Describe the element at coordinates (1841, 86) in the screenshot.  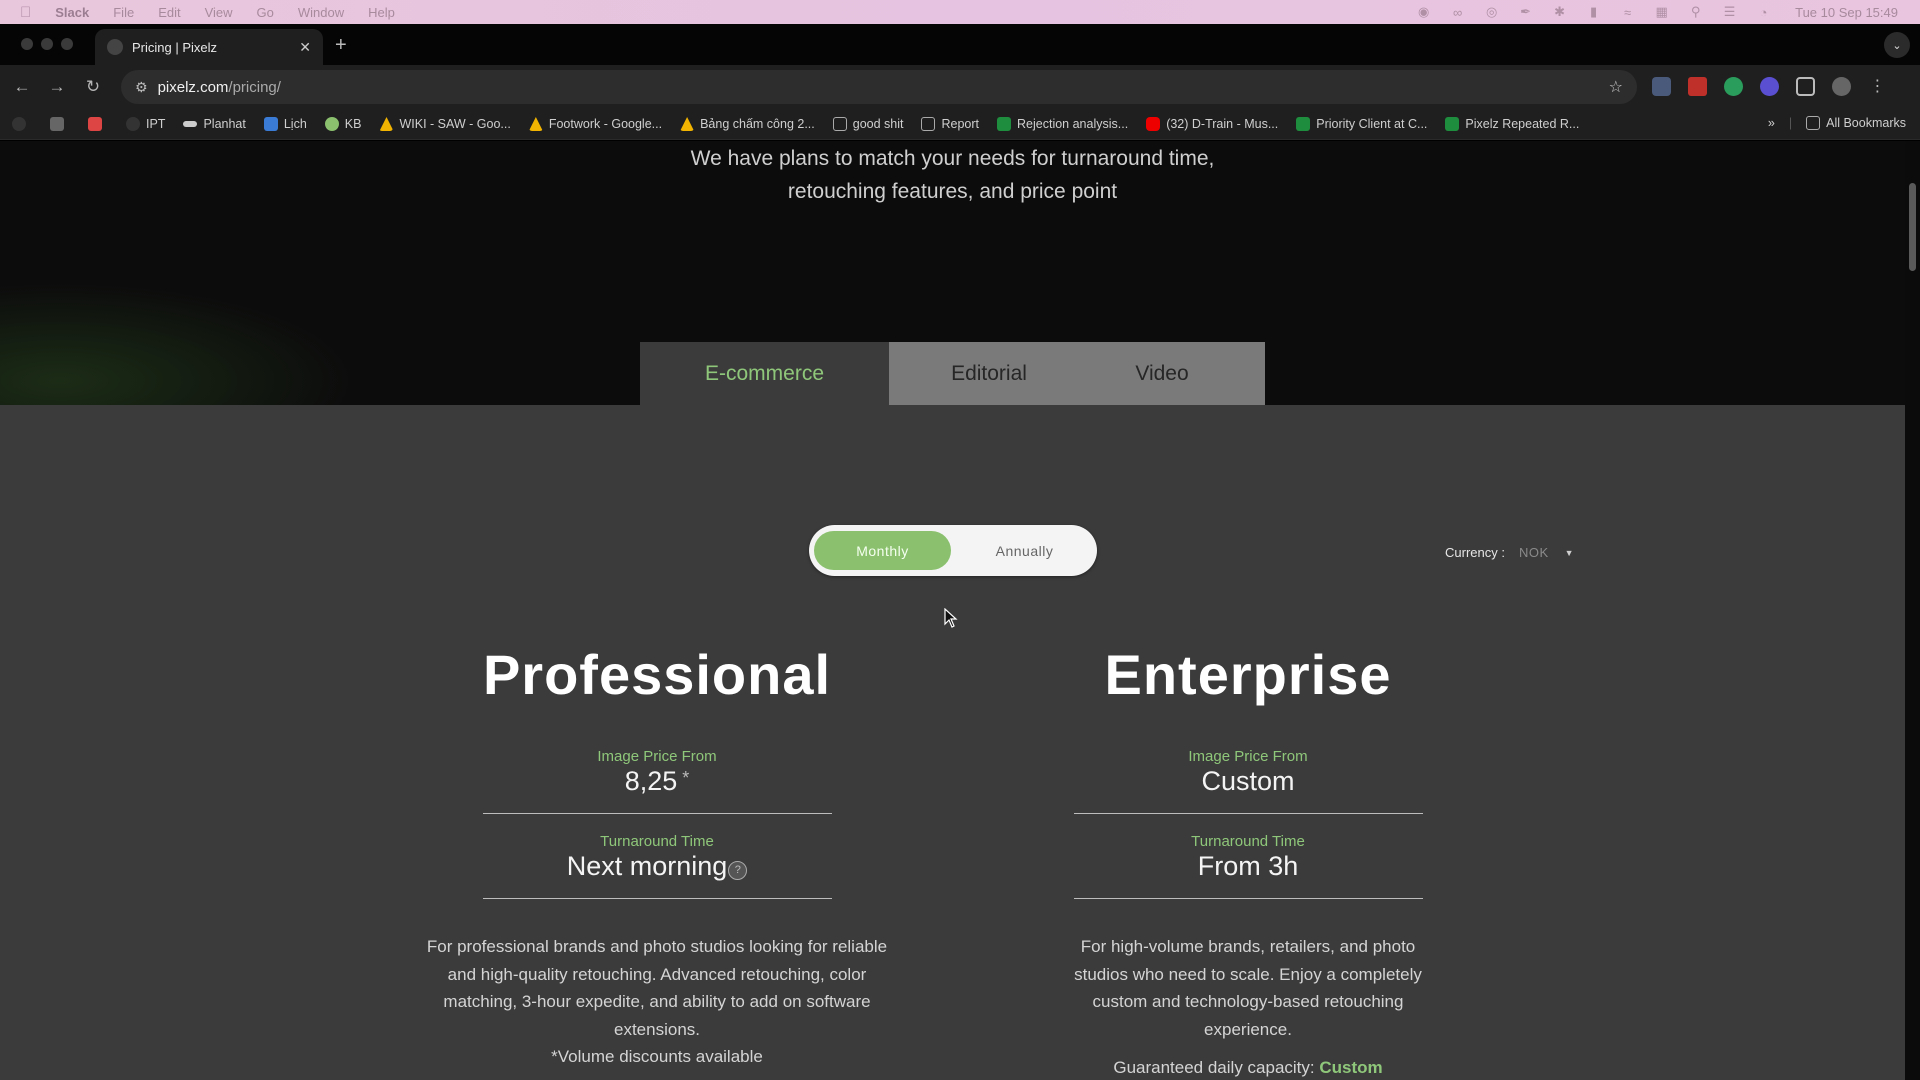
I see `profile-avatar-icon` at that location.